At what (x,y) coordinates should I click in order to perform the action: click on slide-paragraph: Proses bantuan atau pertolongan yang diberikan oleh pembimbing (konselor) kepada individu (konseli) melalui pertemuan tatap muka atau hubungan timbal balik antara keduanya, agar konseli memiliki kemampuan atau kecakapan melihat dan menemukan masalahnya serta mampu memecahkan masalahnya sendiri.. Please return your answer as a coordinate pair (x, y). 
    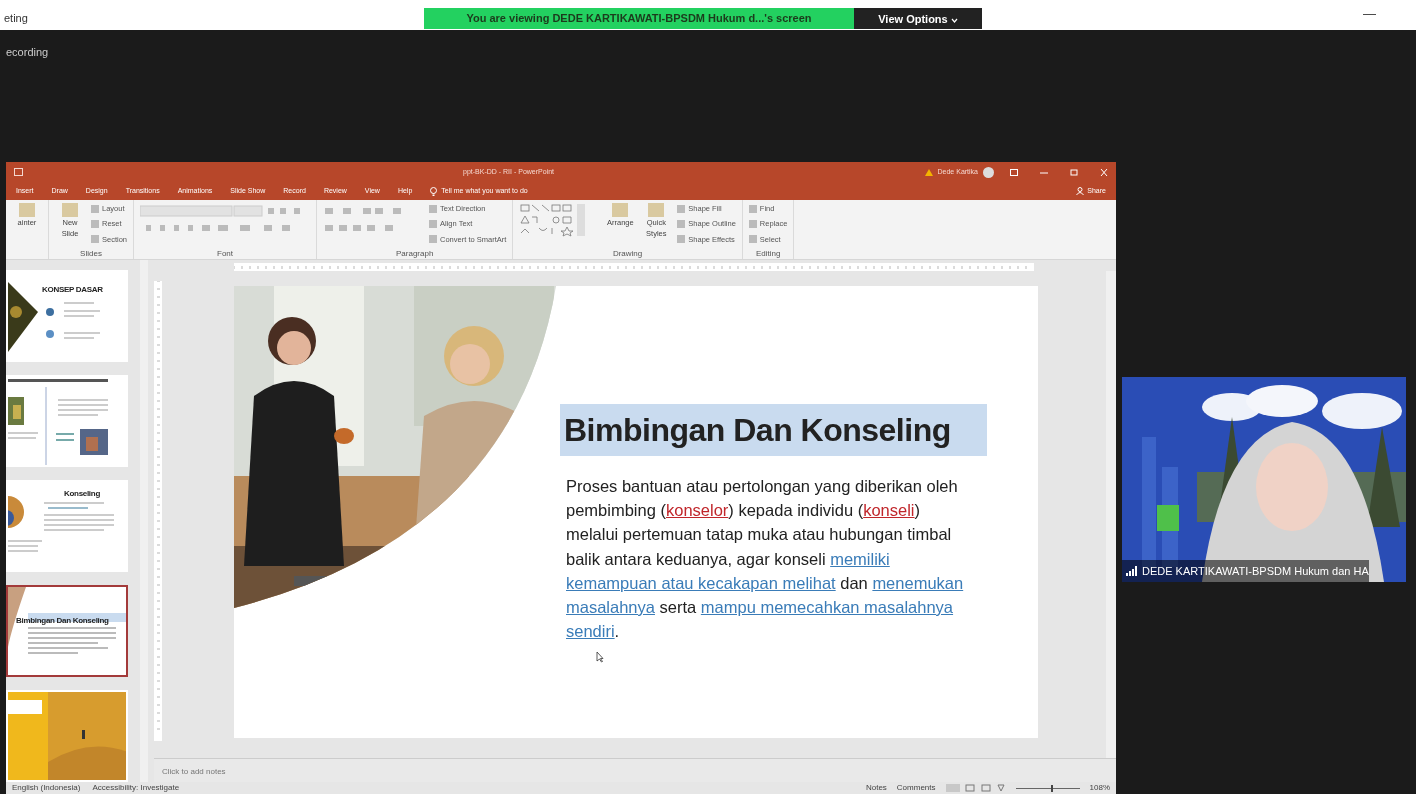
    Looking at the image, I should click on (765, 559).